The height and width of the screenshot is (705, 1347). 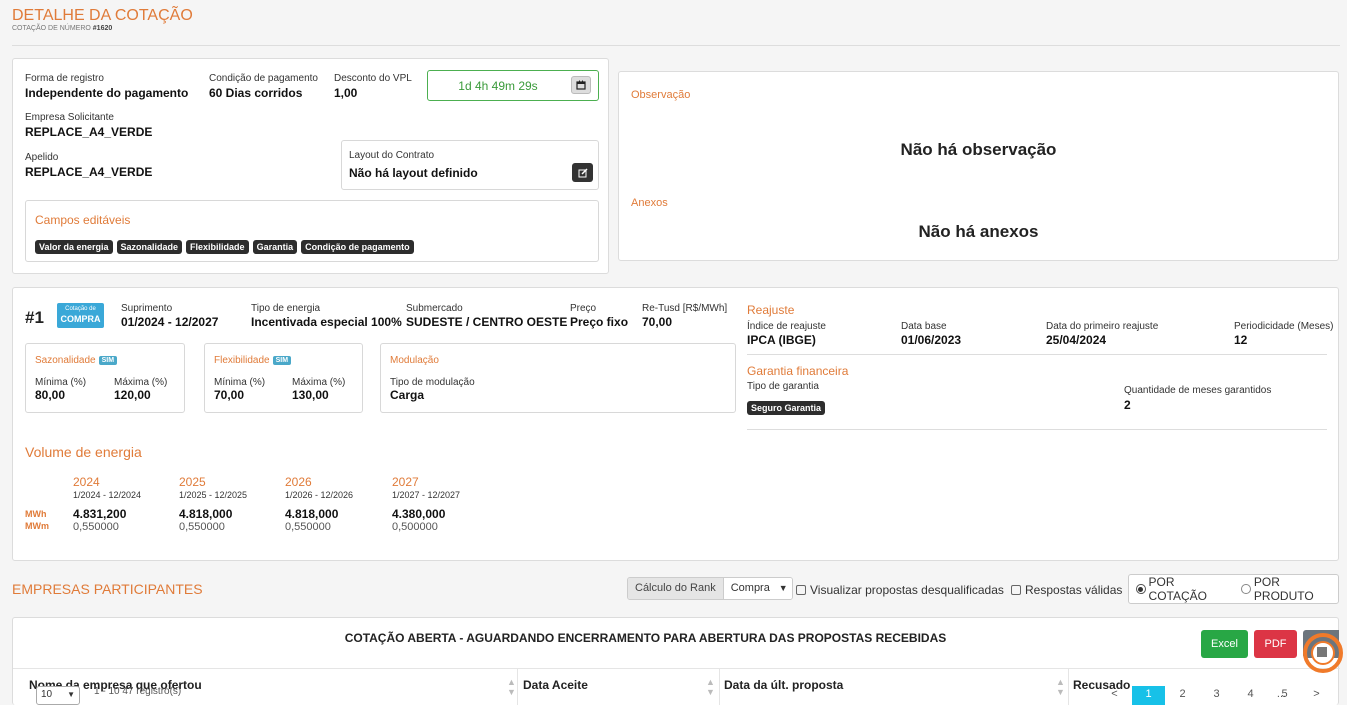 I want to click on checkbox-validas: Respostas válidas, so click(x=1066, y=590).